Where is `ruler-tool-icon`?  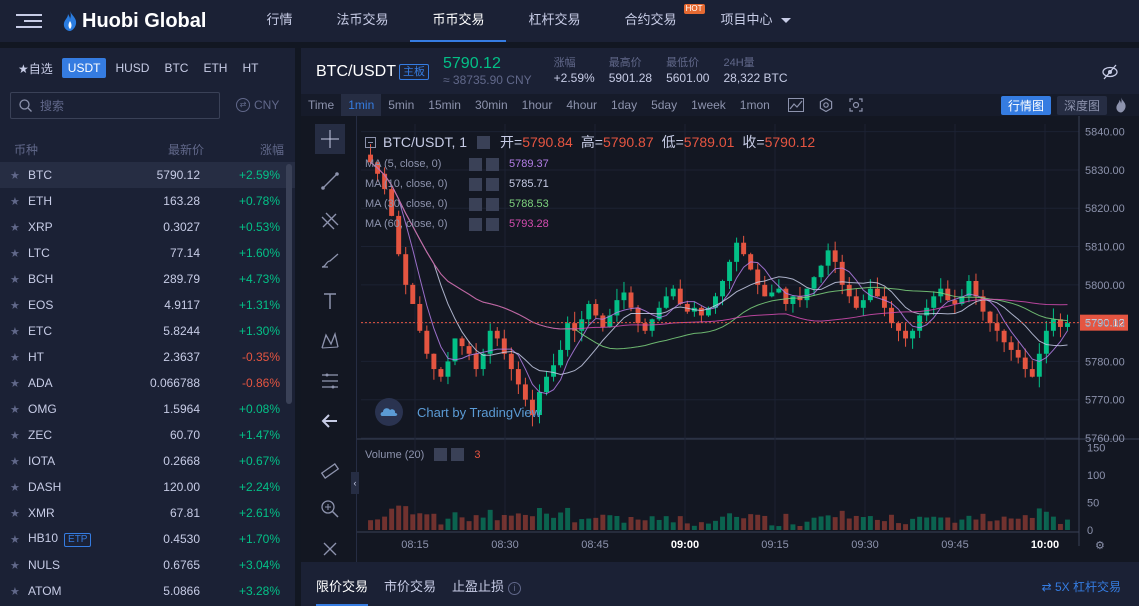 ruler-tool-icon is located at coordinates (330, 471).